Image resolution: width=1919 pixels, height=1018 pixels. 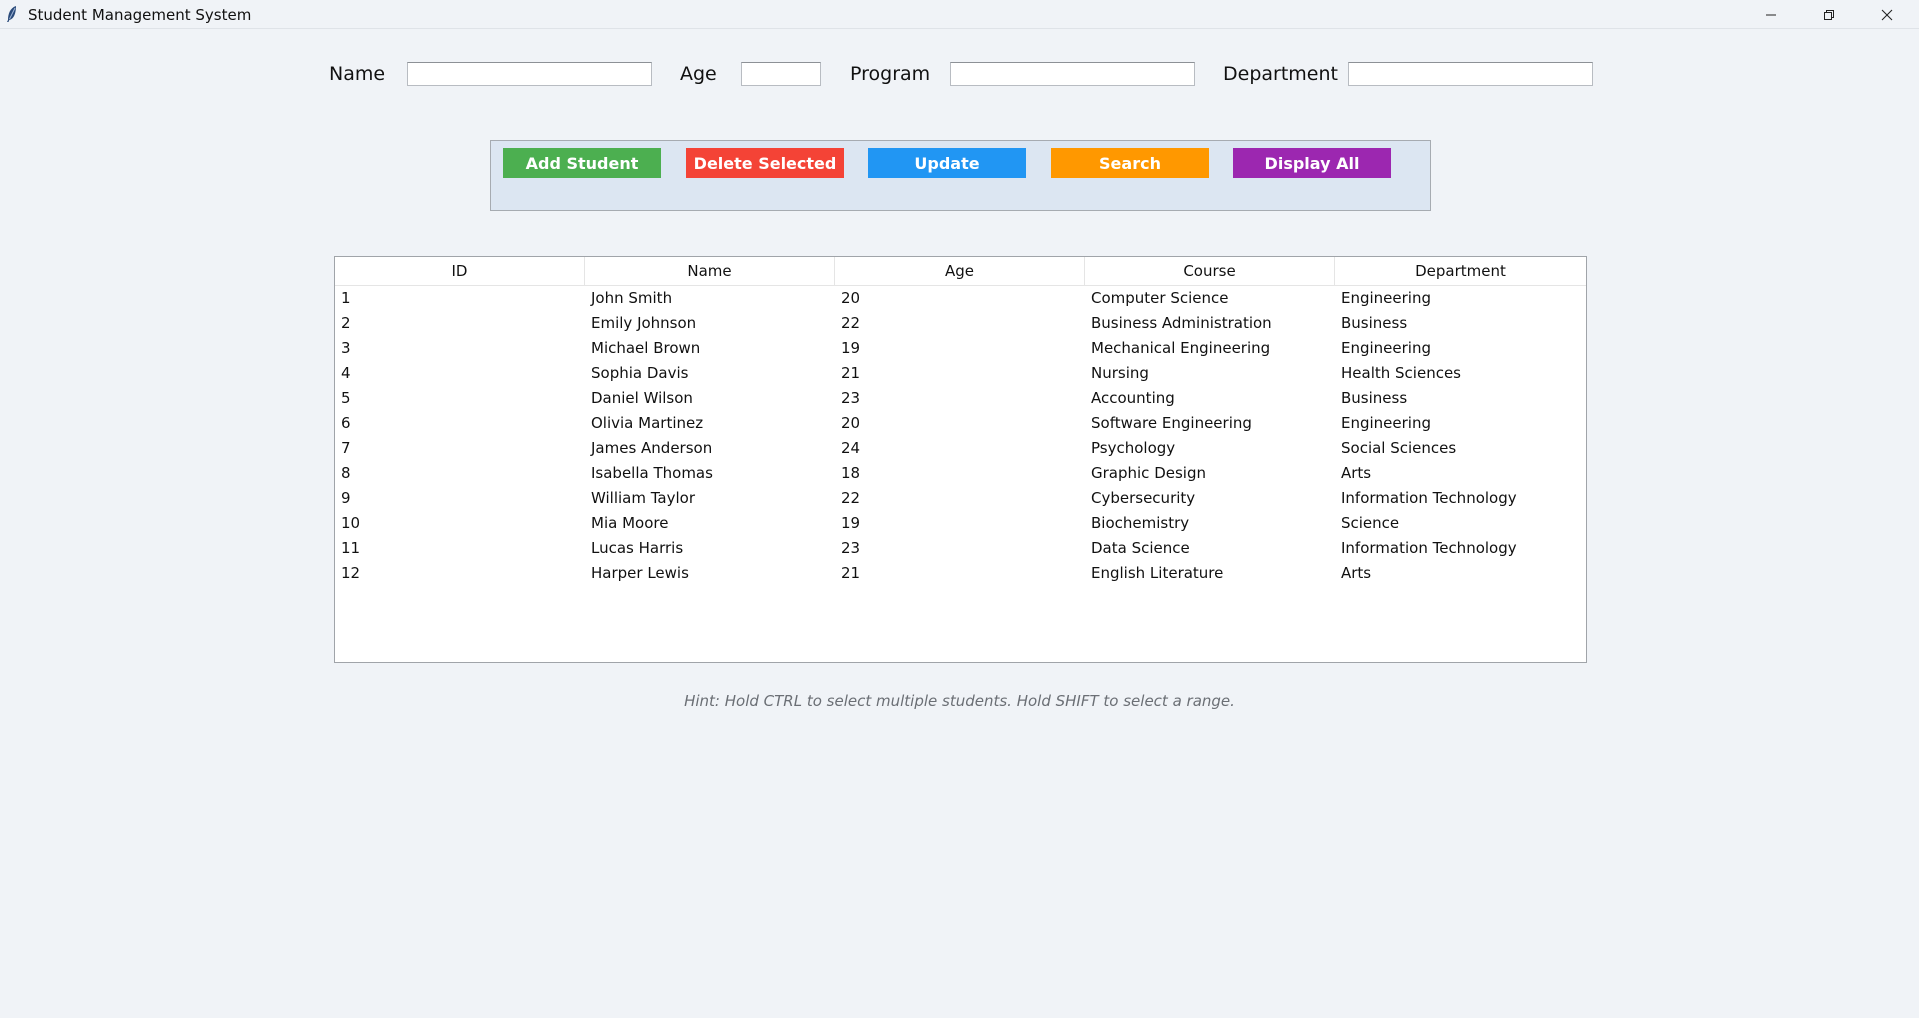 What do you see at coordinates (1181, 348) in the screenshot?
I see `cell-course: Mechanical Engineering` at bounding box center [1181, 348].